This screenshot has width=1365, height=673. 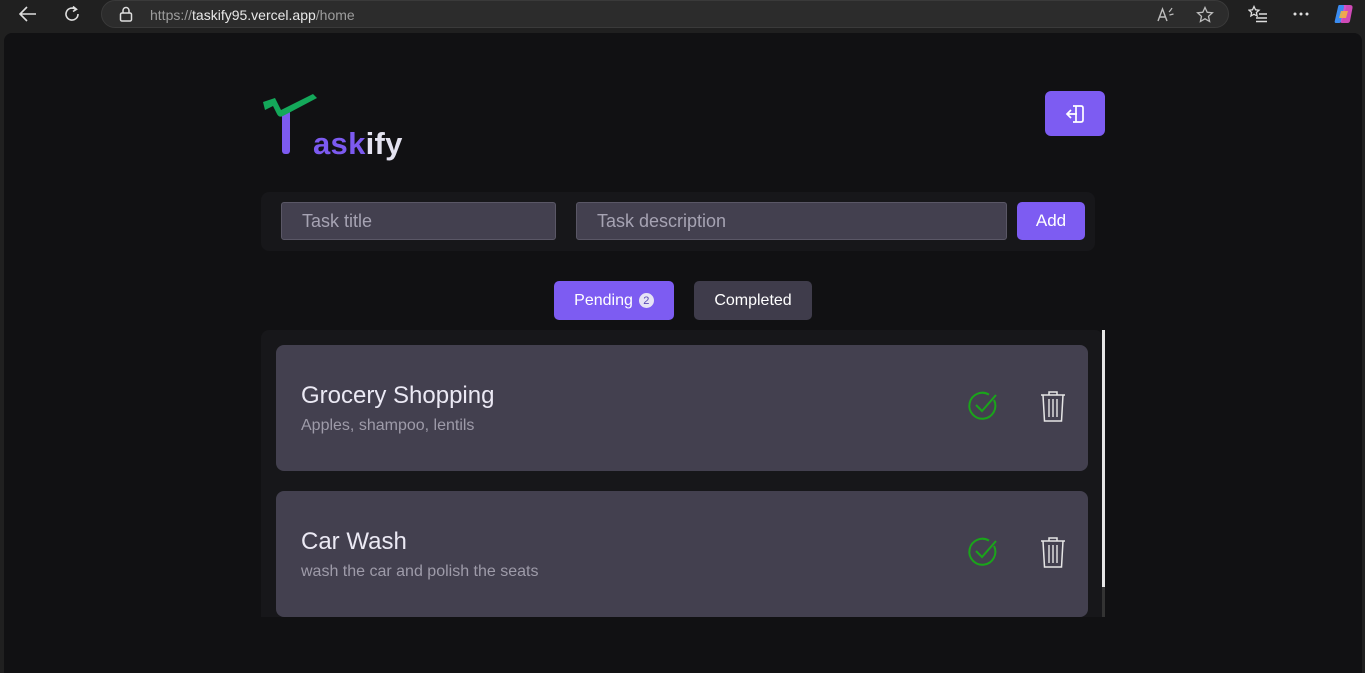 I want to click on tab-pending: Pending 2, so click(x=614, y=300).